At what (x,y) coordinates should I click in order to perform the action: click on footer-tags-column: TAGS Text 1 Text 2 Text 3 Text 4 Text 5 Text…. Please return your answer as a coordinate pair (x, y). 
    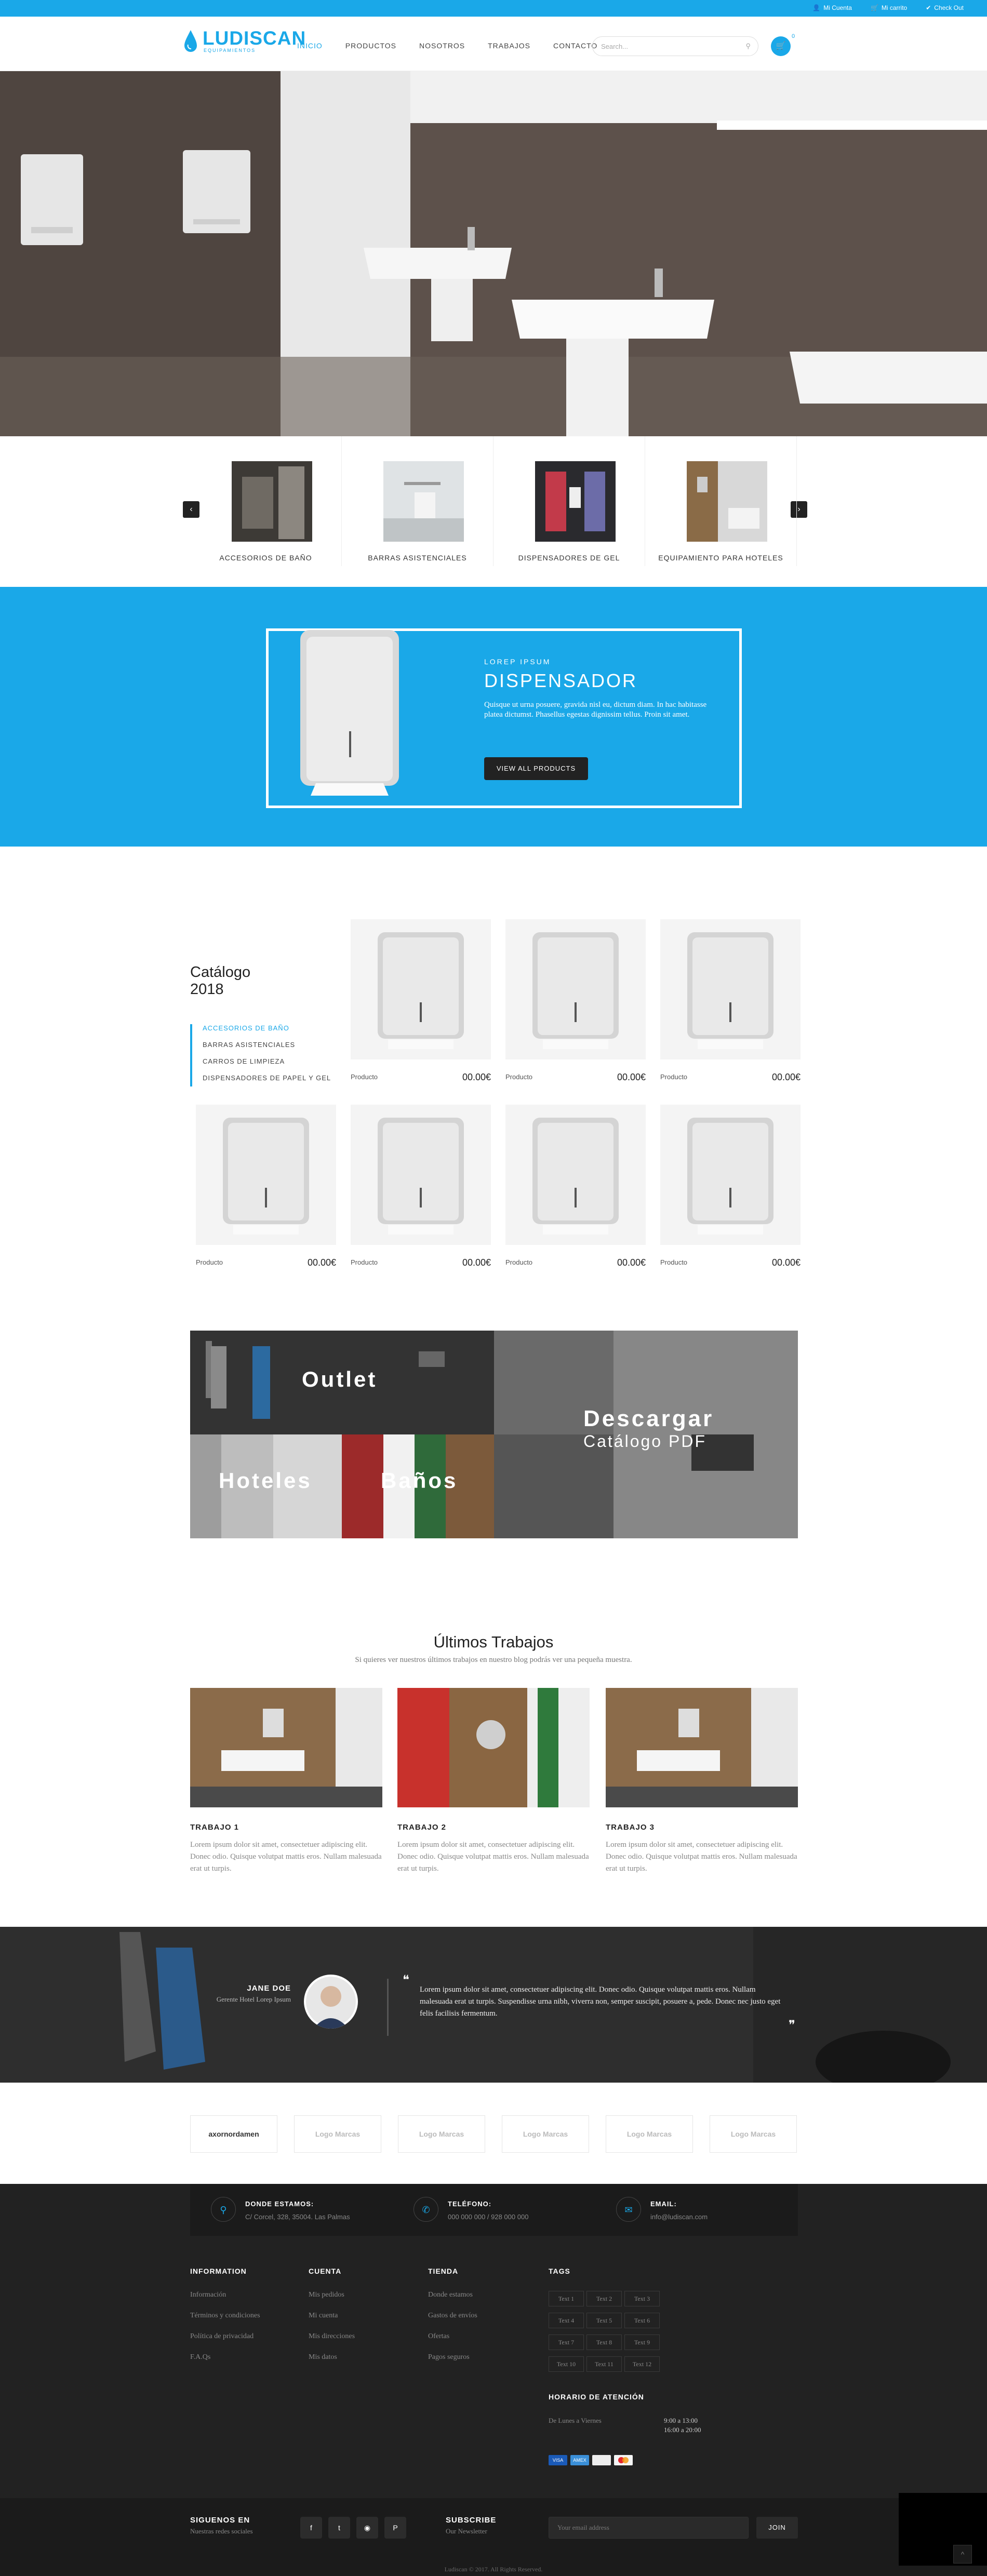
    Looking at the image, I should click on (616, 2323).